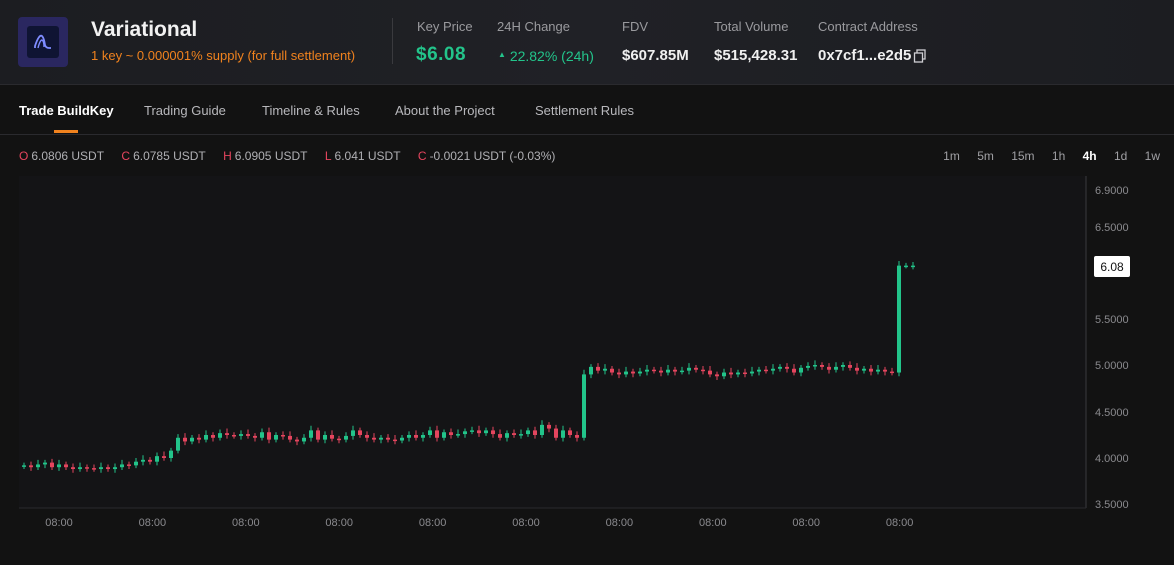  What do you see at coordinates (920, 56) in the screenshot?
I see `copy-icon` at bounding box center [920, 56].